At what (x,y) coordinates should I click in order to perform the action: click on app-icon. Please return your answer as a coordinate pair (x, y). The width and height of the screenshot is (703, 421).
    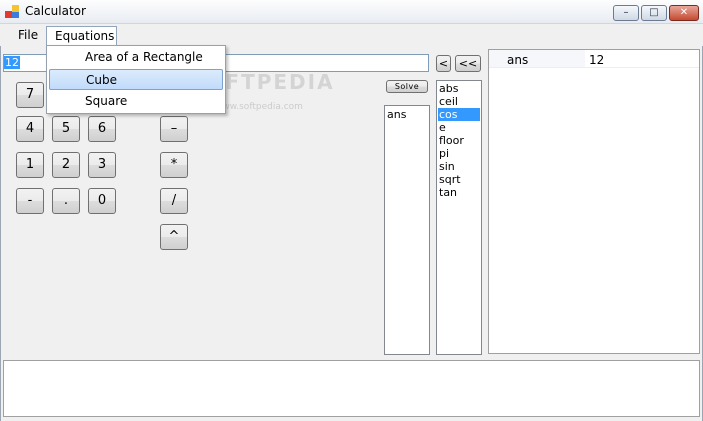
    Looking at the image, I should click on (12, 11).